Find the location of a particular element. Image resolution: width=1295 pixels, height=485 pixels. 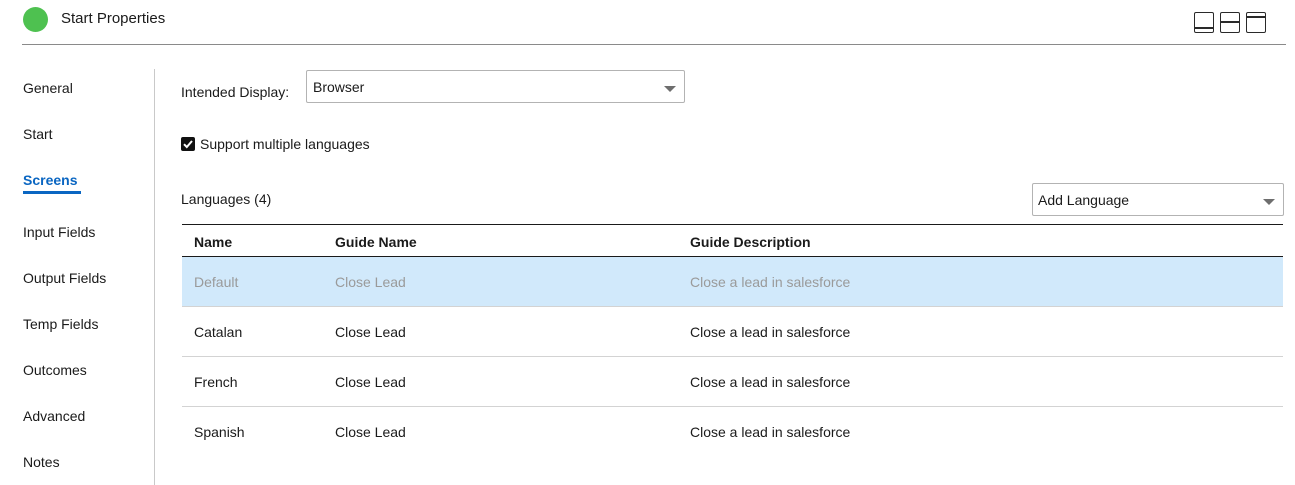

table-header: Name Guide Name Guide Description is located at coordinates (732, 240).